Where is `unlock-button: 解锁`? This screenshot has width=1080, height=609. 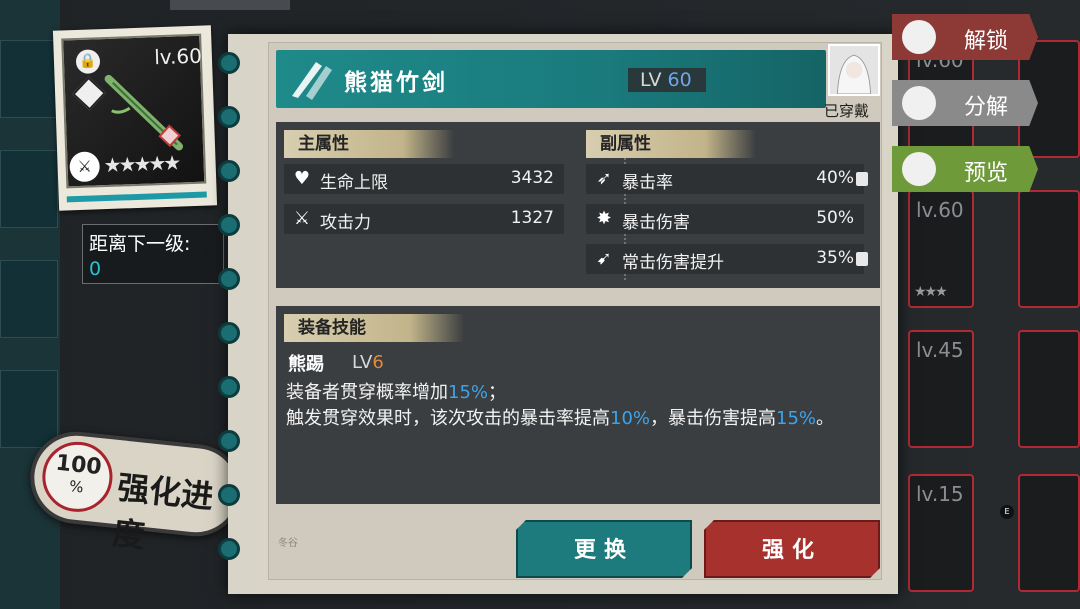
unlock-button: 解锁 is located at coordinates (965, 37).